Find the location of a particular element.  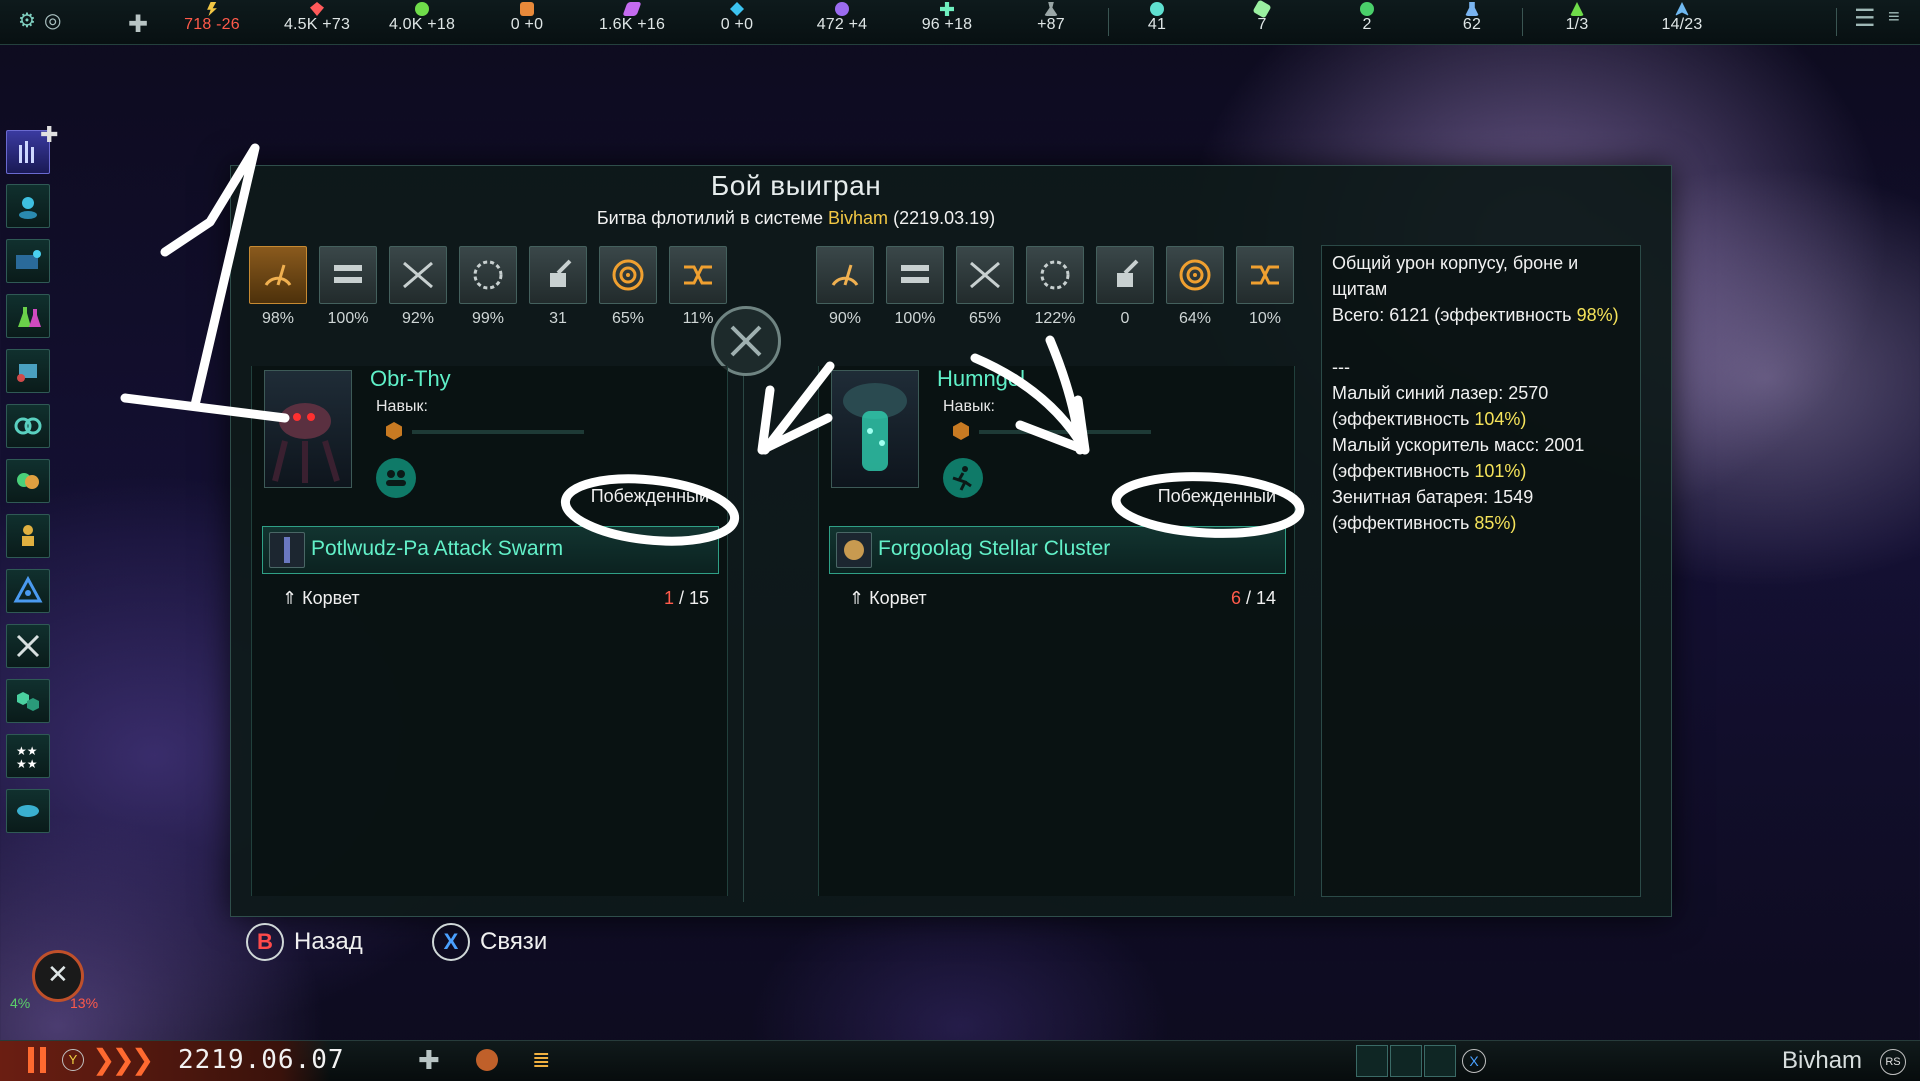

map-mode-button is located at coordinates (1372, 1061).